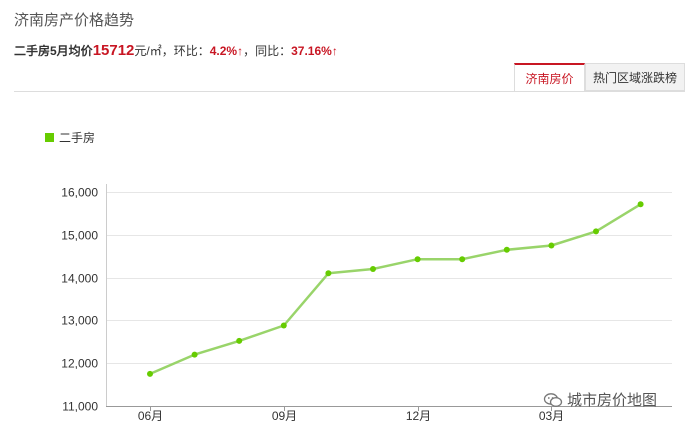  Describe the element at coordinates (79, 364) in the screenshot. I see `y-tick-label: 12,000` at that location.